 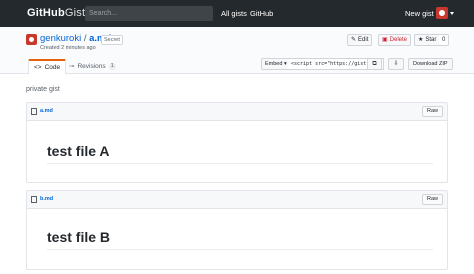 What do you see at coordinates (75, 13) in the screenshot?
I see `logo-gist: Gist` at bounding box center [75, 13].